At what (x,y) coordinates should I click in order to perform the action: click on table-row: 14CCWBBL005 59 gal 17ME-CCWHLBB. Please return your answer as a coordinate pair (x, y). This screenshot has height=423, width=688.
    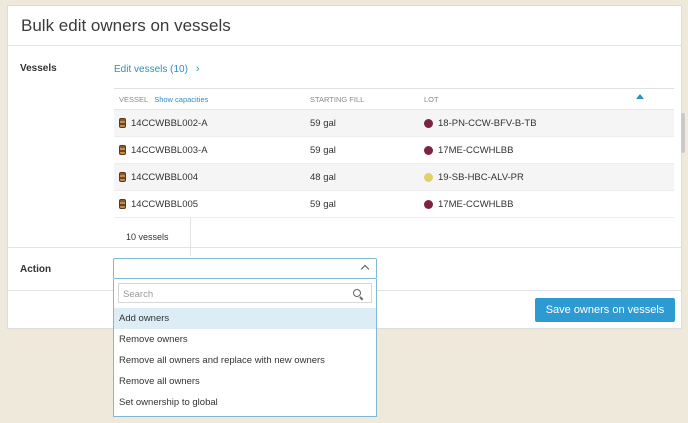
    Looking at the image, I should click on (394, 204).